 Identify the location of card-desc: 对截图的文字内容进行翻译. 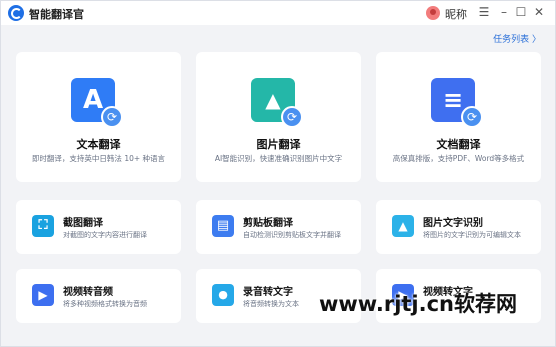
(105, 235).